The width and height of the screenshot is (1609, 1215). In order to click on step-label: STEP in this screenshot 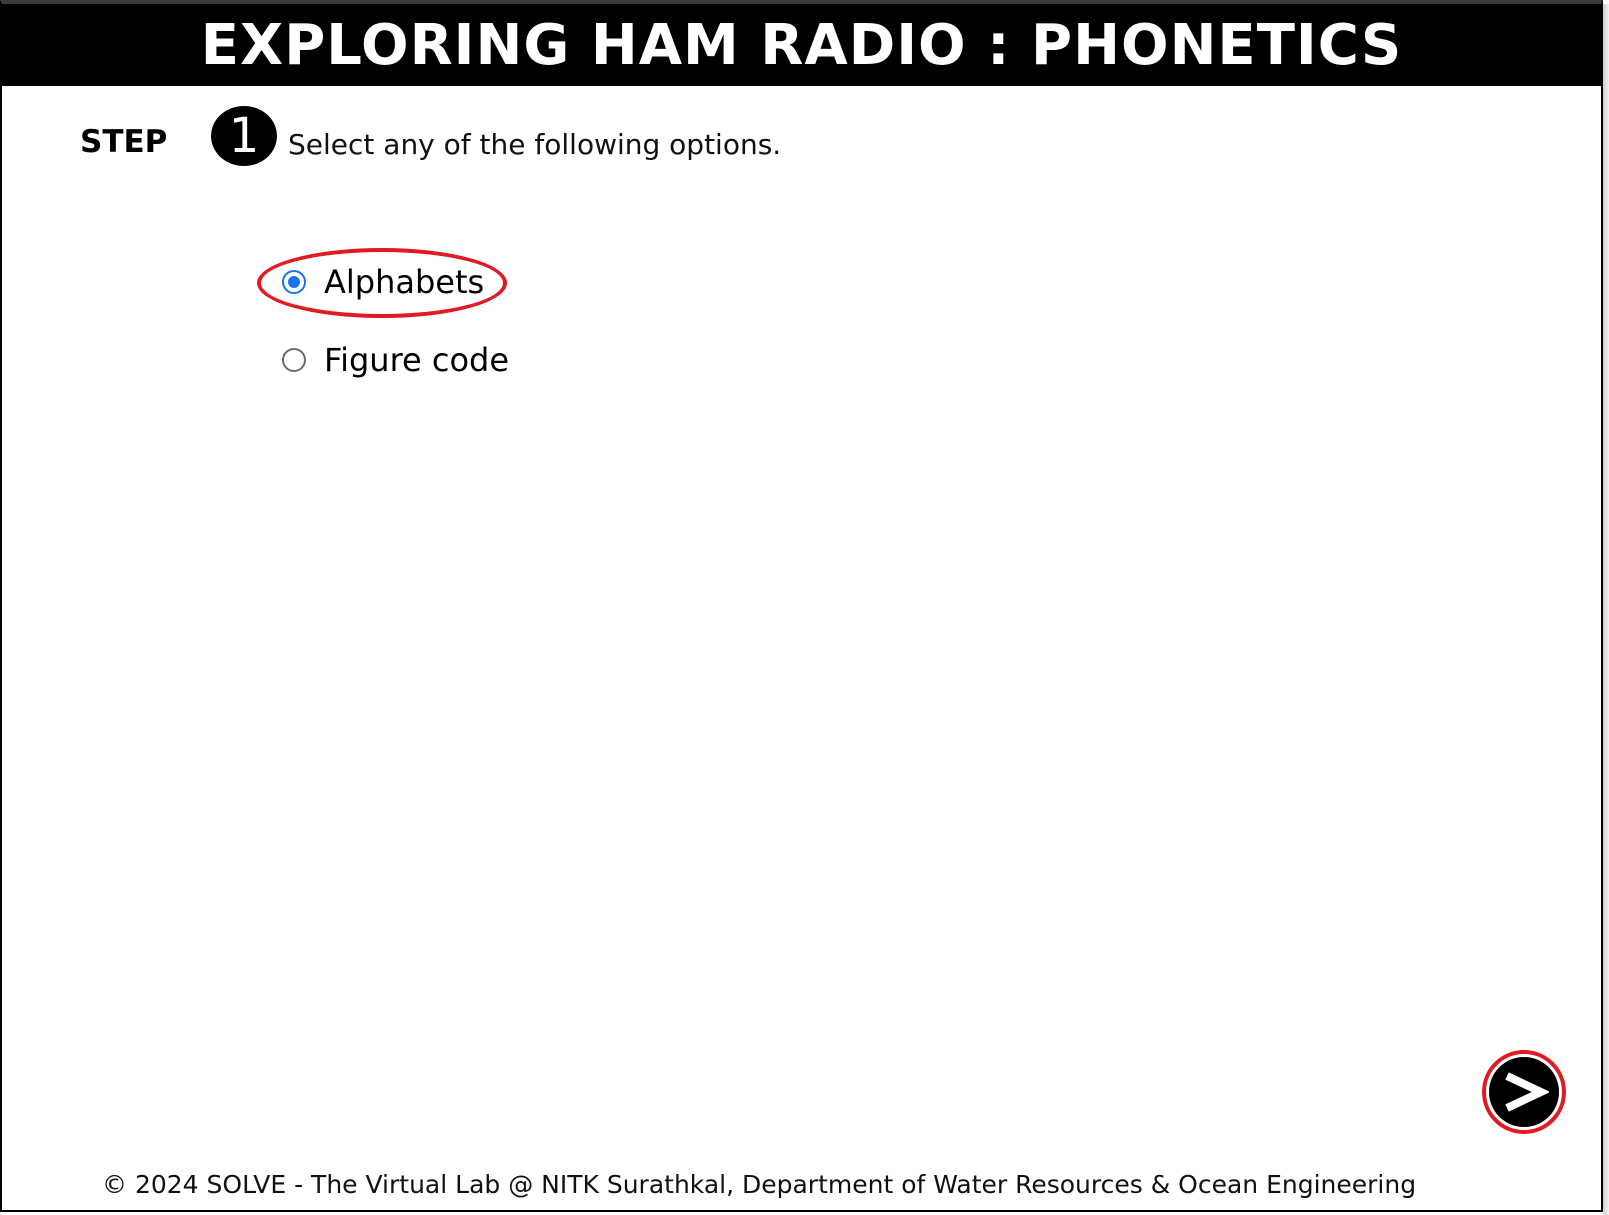, I will do `click(124, 142)`.